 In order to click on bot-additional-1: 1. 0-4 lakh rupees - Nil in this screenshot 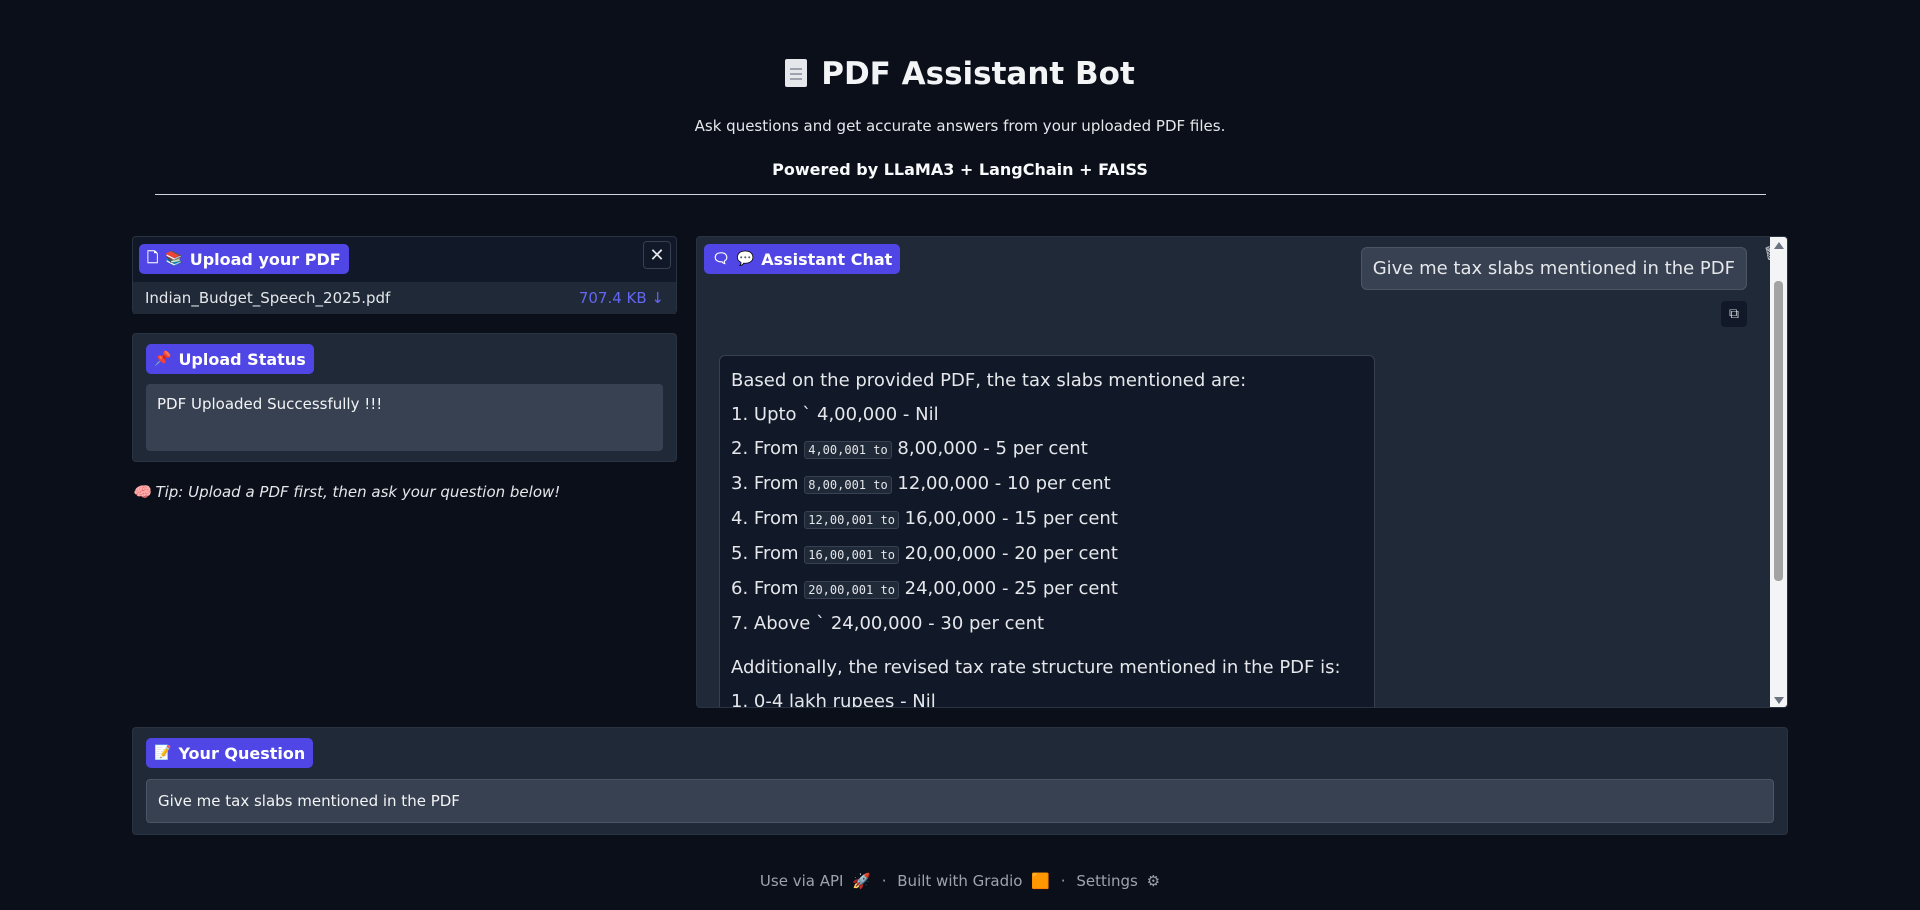, I will do `click(833, 699)`.